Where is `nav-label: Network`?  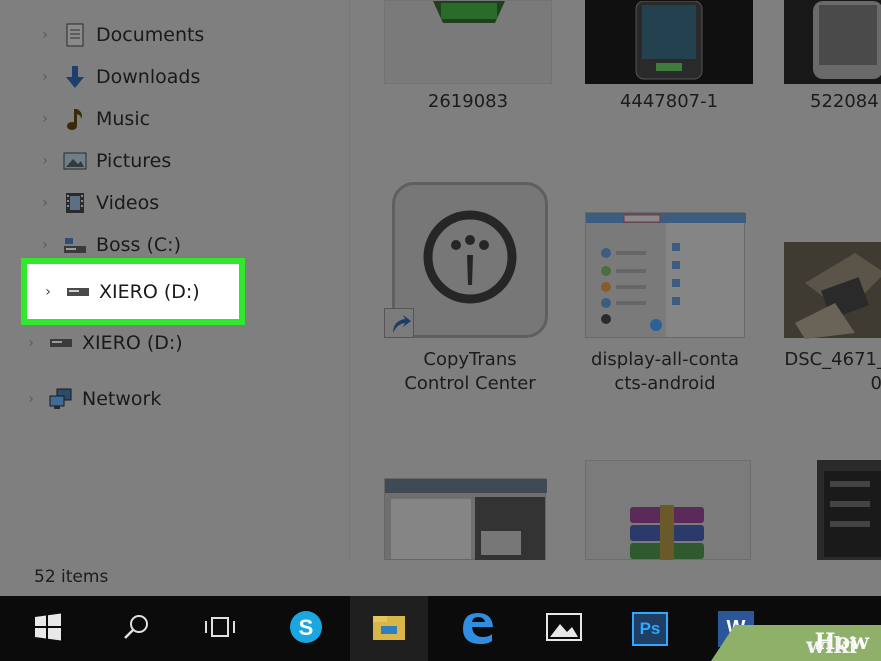
nav-label: Network is located at coordinates (122, 399).